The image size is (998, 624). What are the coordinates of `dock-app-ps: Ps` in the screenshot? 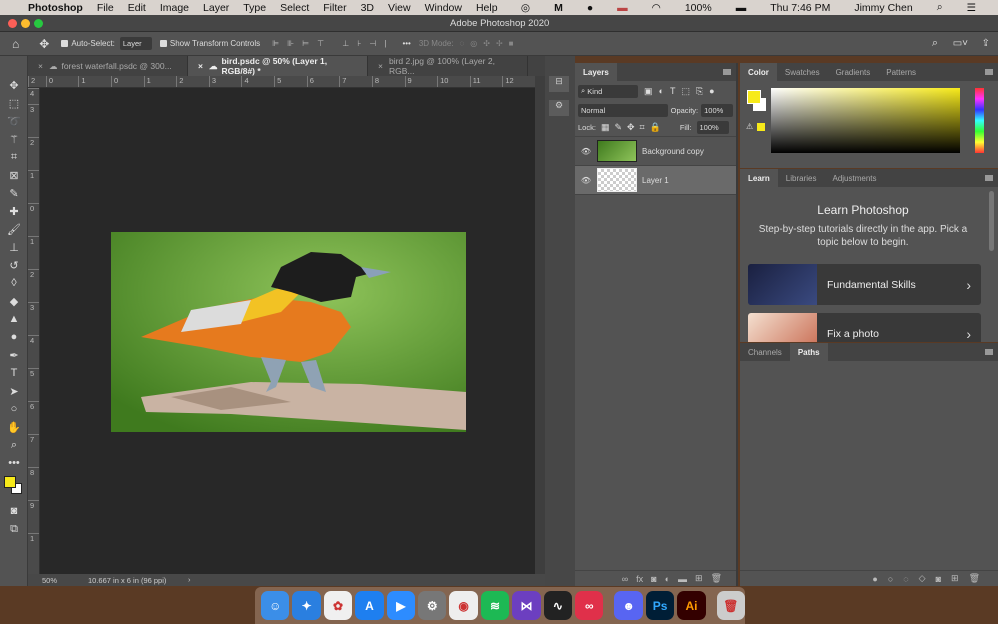 It's located at (660, 605).